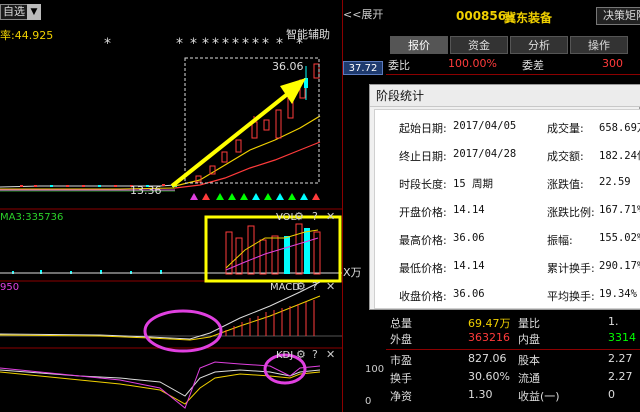 The width and height of the screenshot is (640, 412). I want to click on weibi-value: 100.00%, so click(472, 63).